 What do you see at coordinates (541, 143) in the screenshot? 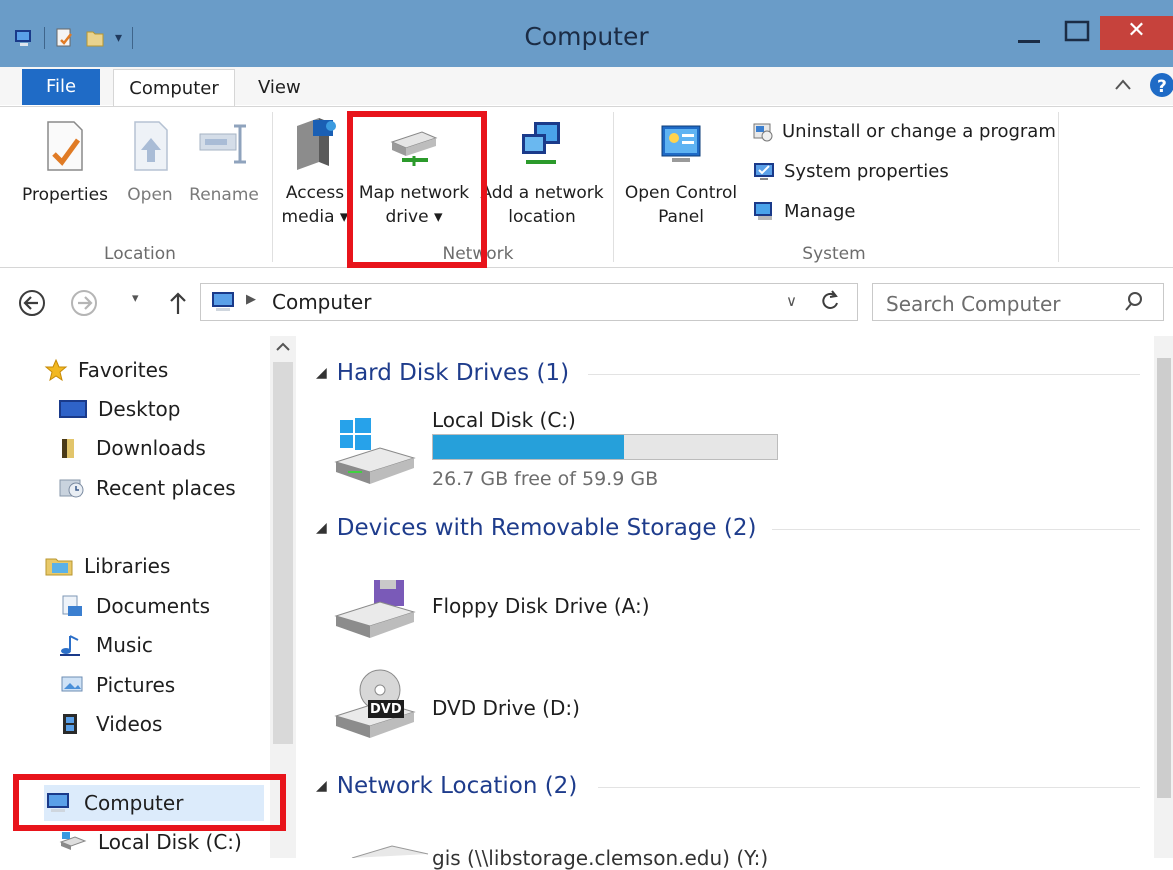
I see `network-location-icon` at bounding box center [541, 143].